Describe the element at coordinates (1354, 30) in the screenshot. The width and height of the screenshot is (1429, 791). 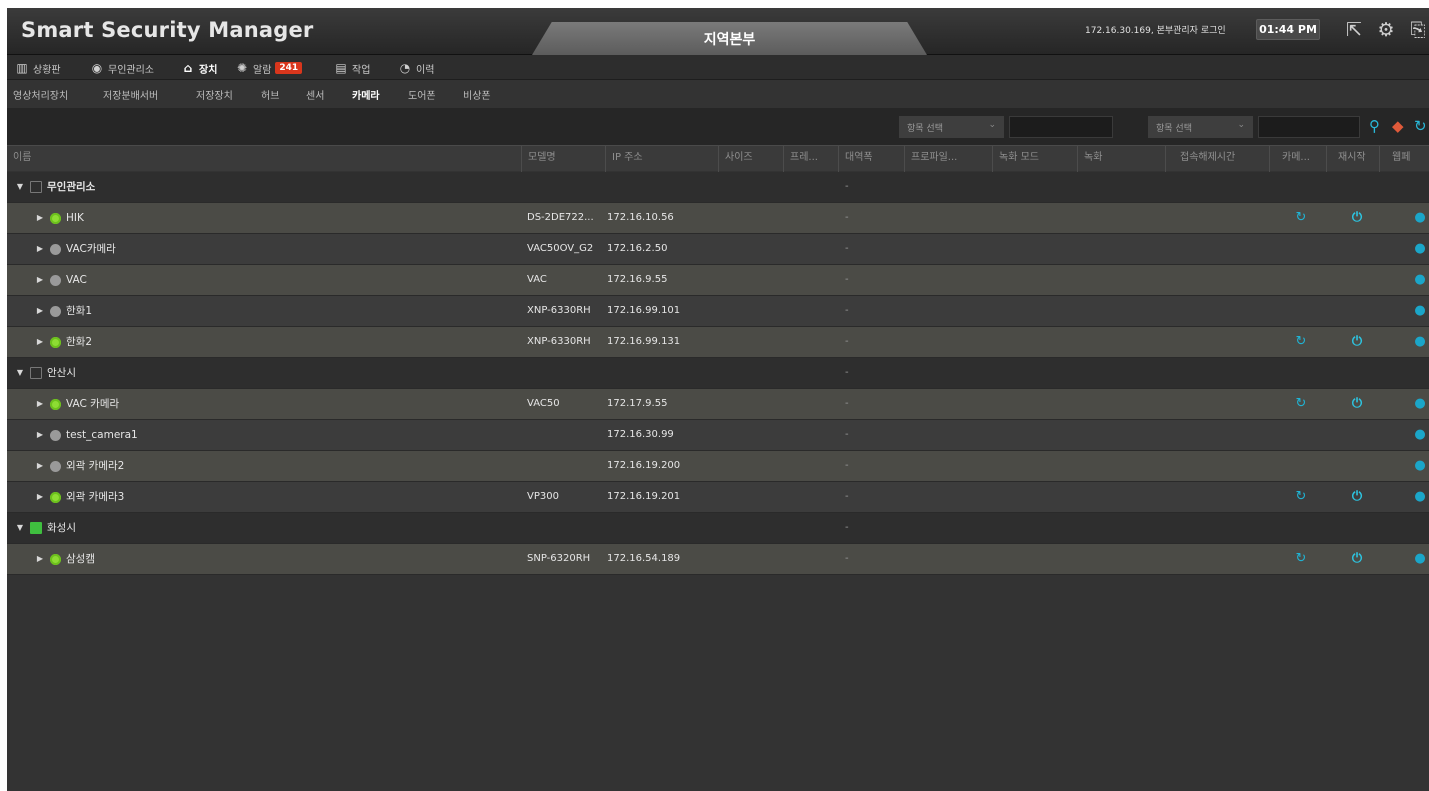
I see `window-resize-icon: ⇱` at that location.